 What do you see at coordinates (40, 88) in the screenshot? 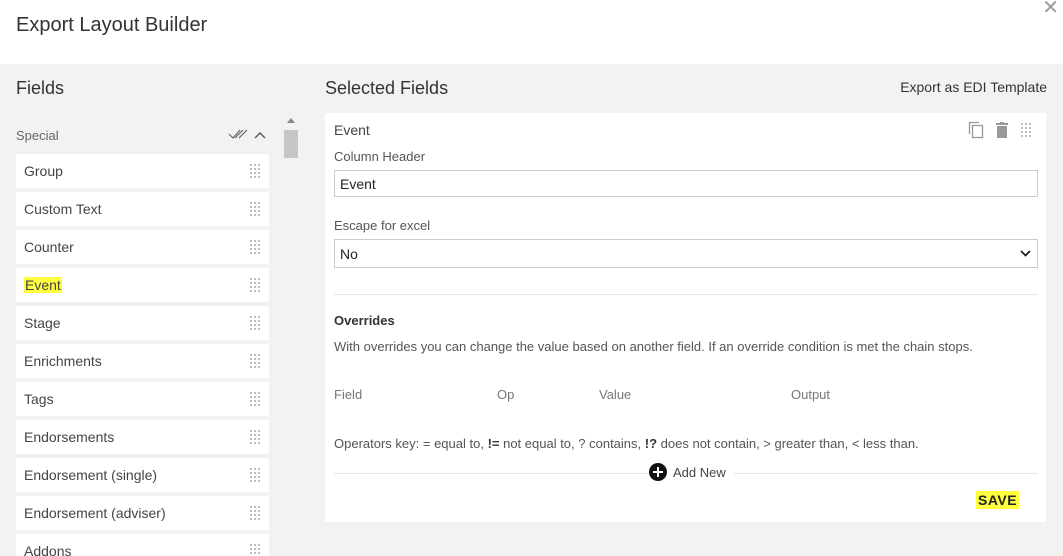
I see `fields-panel-title: Fields` at bounding box center [40, 88].